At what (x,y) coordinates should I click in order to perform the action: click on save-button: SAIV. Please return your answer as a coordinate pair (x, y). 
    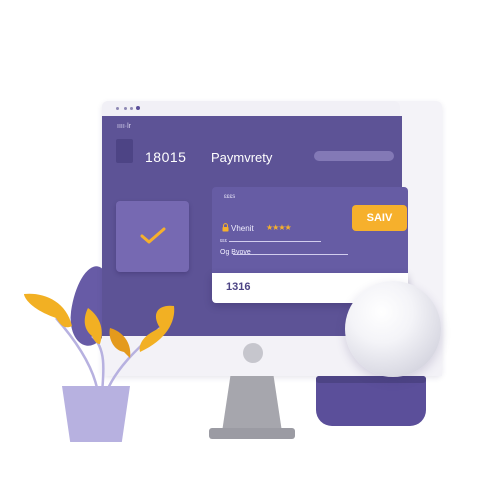
    Looking at the image, I should click on (379, 218).